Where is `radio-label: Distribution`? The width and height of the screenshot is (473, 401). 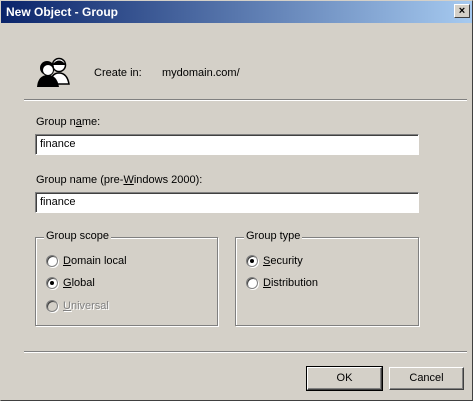
radio-label: Distribution is located at coordinates (291, 283).